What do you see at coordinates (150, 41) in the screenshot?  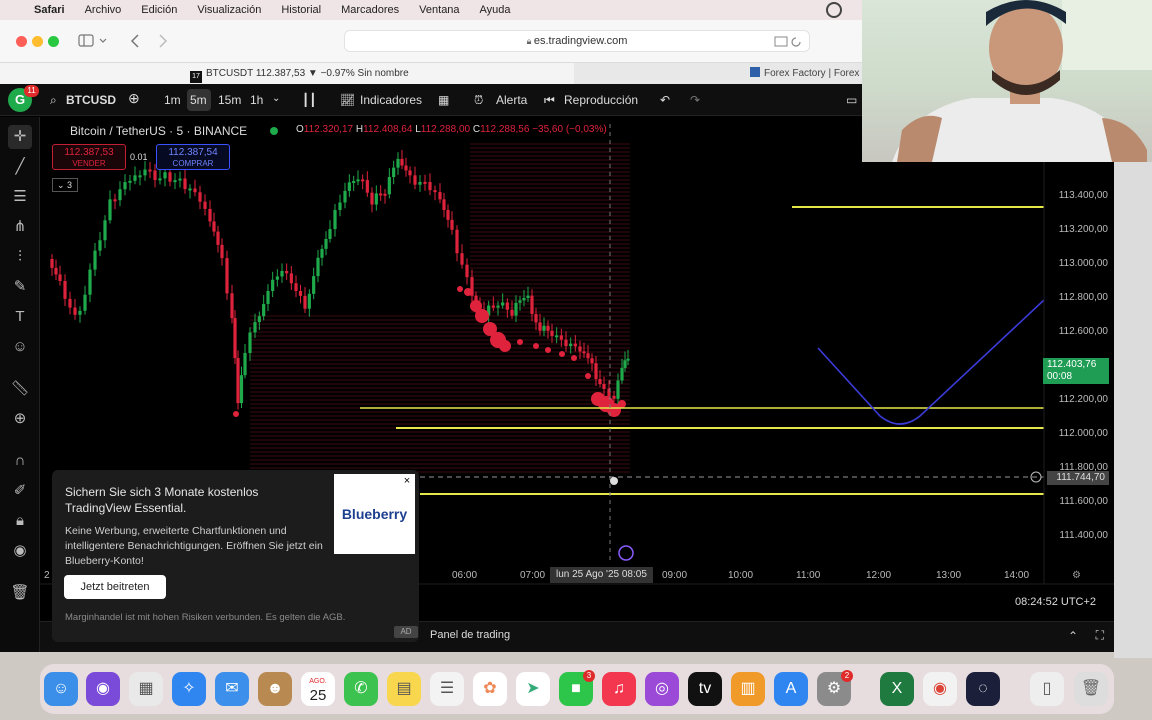 I see `back-forward-icon` at bounding box center [150, 41].